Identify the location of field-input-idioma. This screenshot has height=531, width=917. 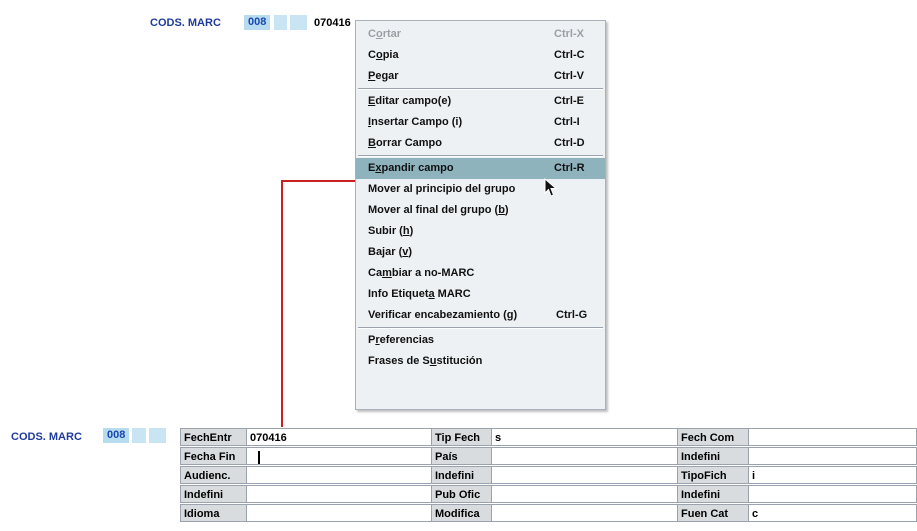
(339, 513).